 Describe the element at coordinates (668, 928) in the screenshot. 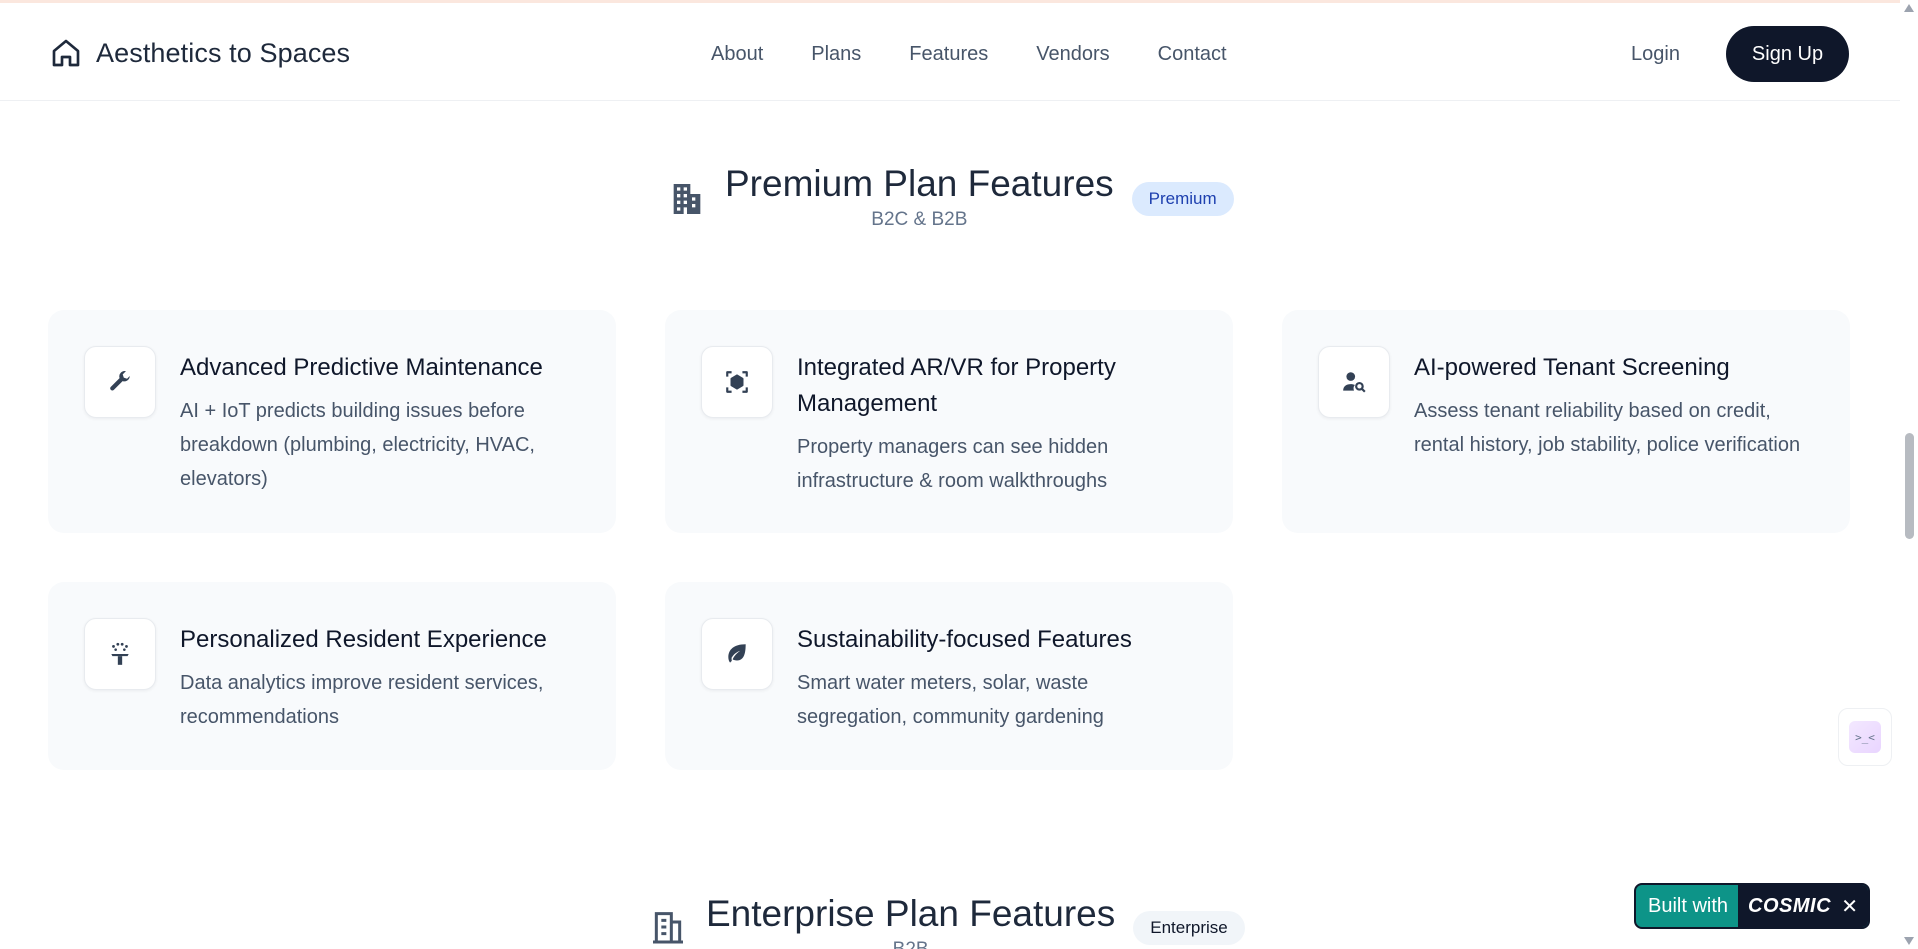

I see `office-building-icon` at that location.